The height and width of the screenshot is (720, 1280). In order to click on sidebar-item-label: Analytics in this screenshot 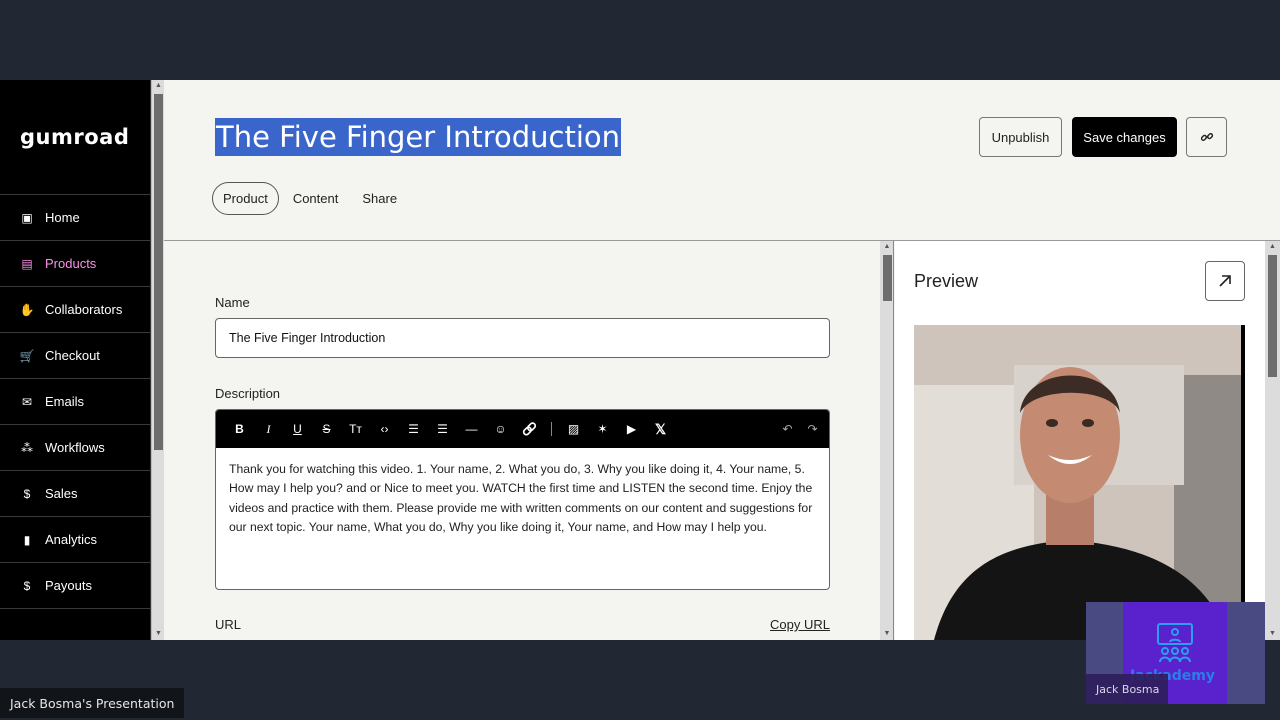, I will do `click(71, 539)`.